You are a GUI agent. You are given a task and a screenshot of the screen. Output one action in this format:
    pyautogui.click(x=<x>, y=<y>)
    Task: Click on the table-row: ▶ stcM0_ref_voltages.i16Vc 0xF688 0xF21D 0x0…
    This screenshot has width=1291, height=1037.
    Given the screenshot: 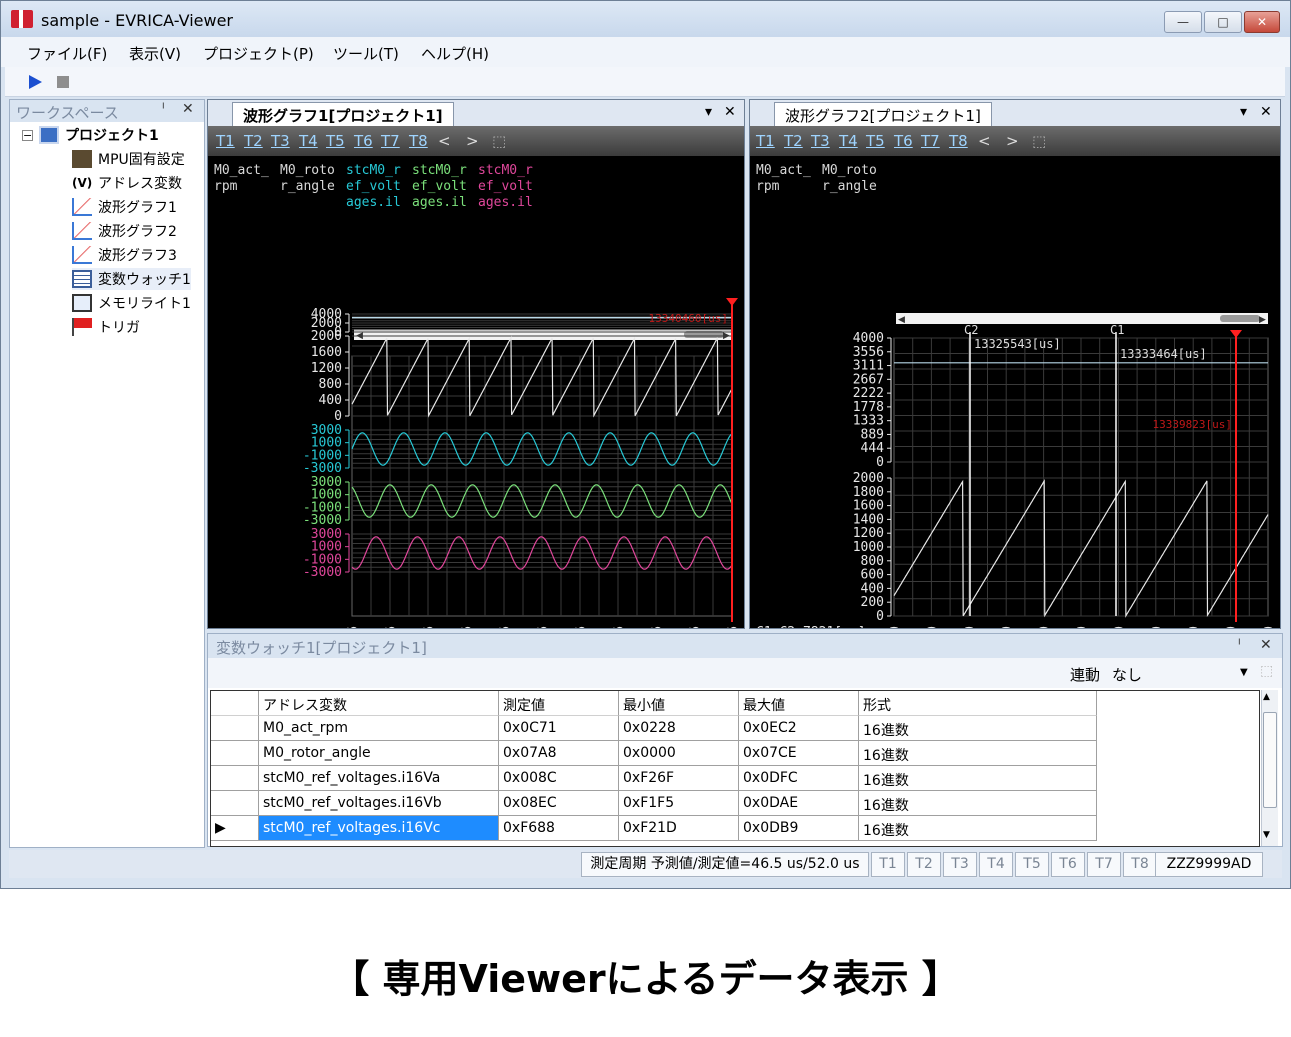 What is the action you would take?
    pyautogui.click(x=654, y=828)
    